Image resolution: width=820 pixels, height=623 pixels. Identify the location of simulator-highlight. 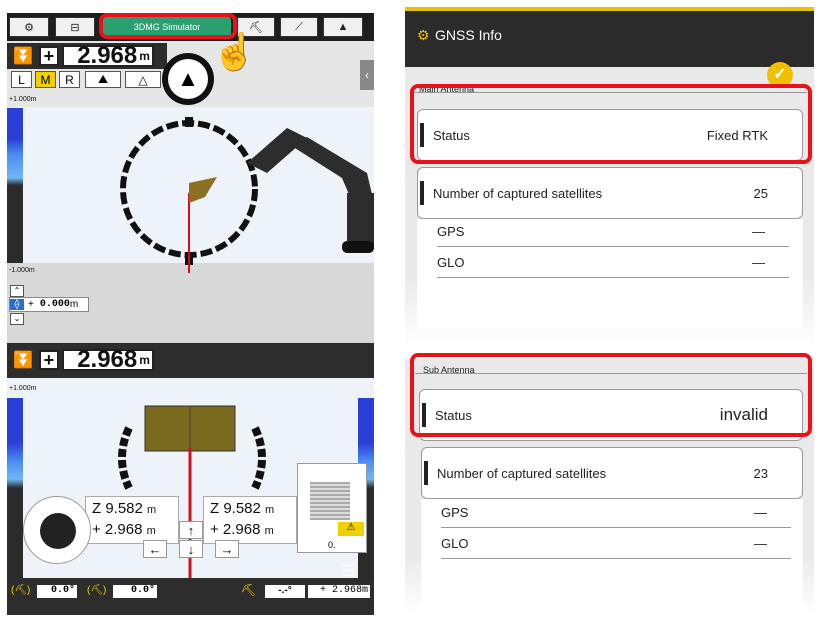
(168, 26).